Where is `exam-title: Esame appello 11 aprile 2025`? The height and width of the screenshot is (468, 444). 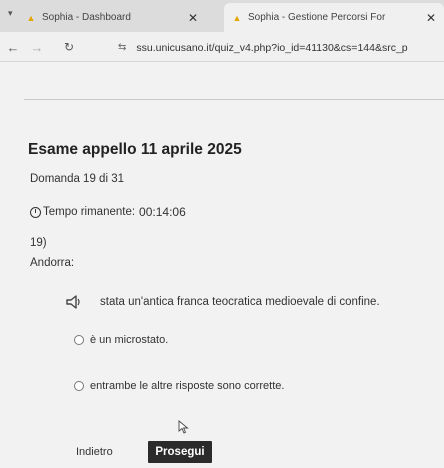
exam-title: Esame appello 11 aprile 2025 is located at coordinates (135, 149).